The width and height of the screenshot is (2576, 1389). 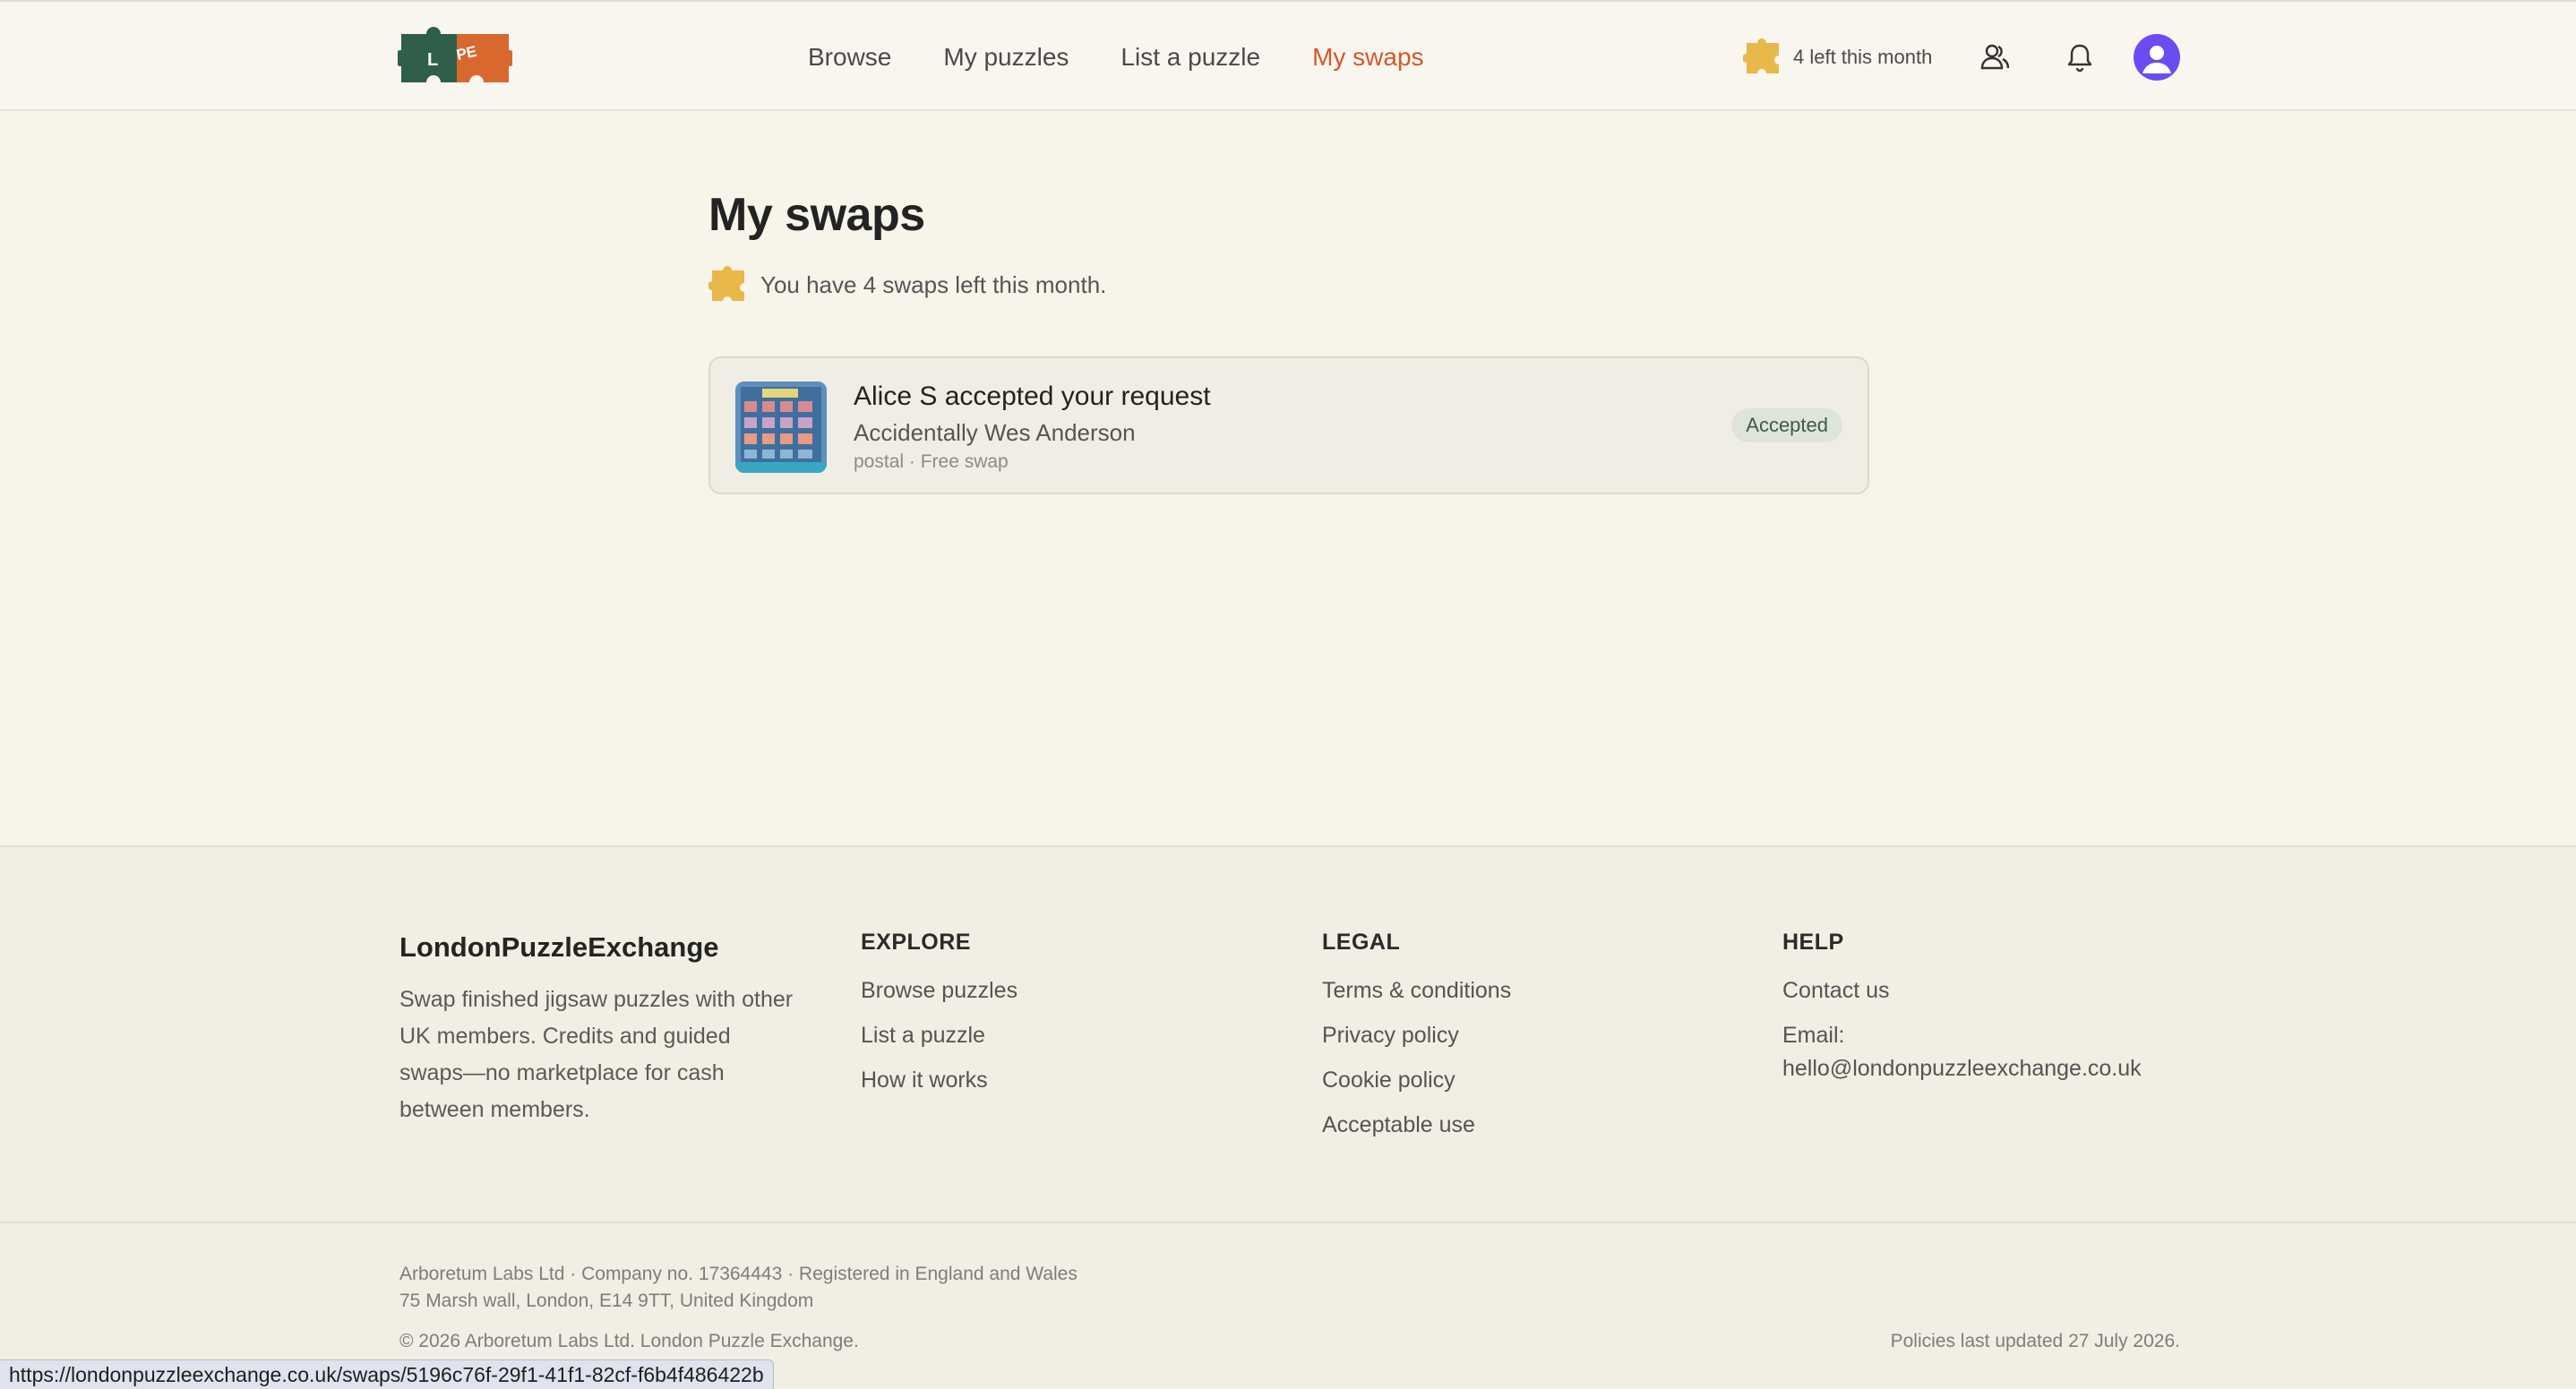 I want to click on footer-email-link: hello@londonpuzzleexchange.co.uk, so click(x=1962, y=1069).